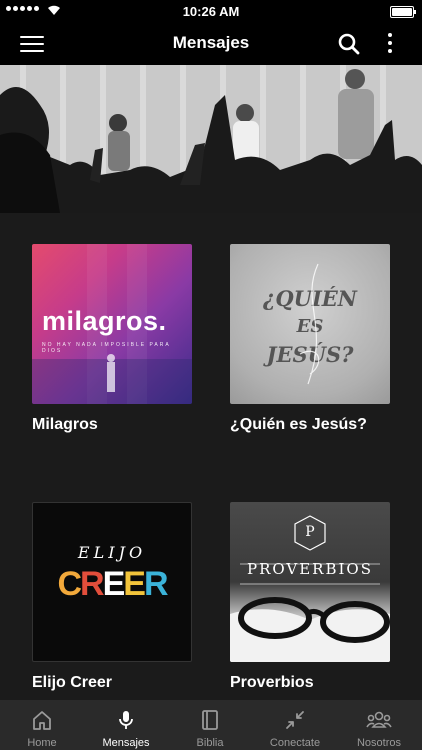 The image size is (422, 750). Describe the element at coordinates (42, 743) in the screenshot. I see `tab-label: Home` at that location.